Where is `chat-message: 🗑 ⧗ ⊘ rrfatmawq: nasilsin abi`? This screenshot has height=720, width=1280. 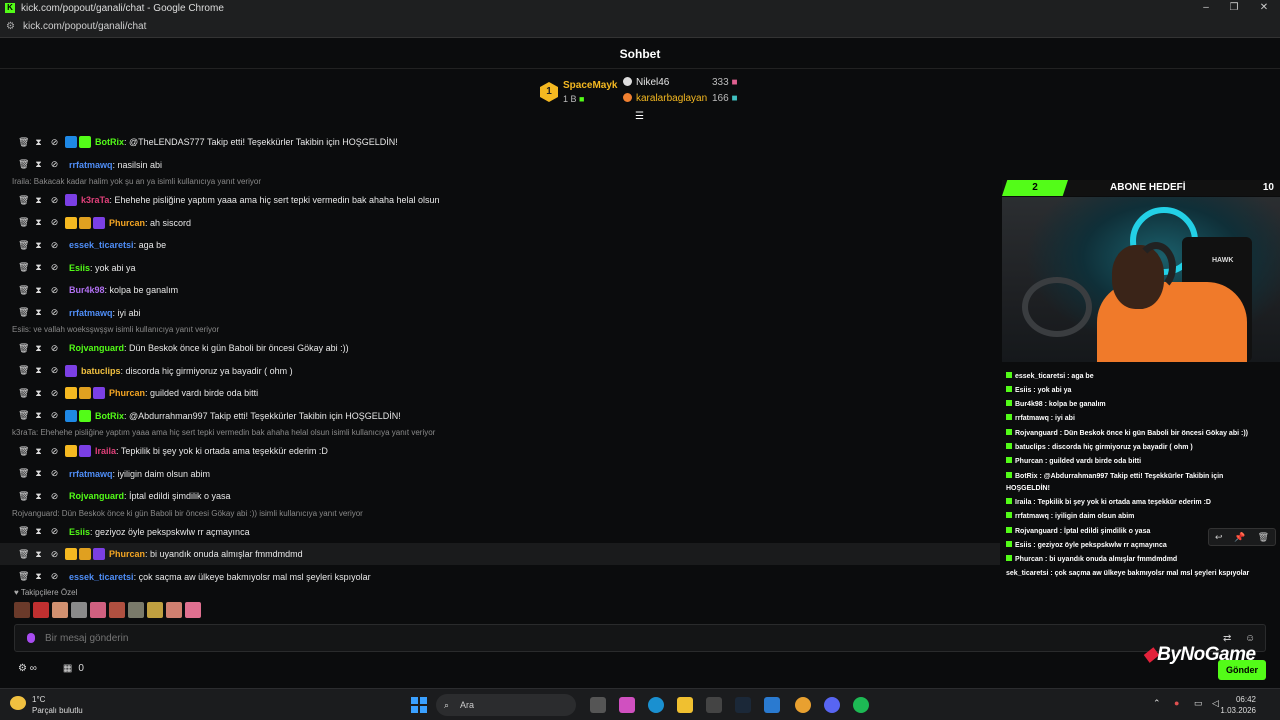 chat-message: 🗑 ⧗ ⊘ rrfatmawq: nasilsin abi is located at coordinates (500, 165).